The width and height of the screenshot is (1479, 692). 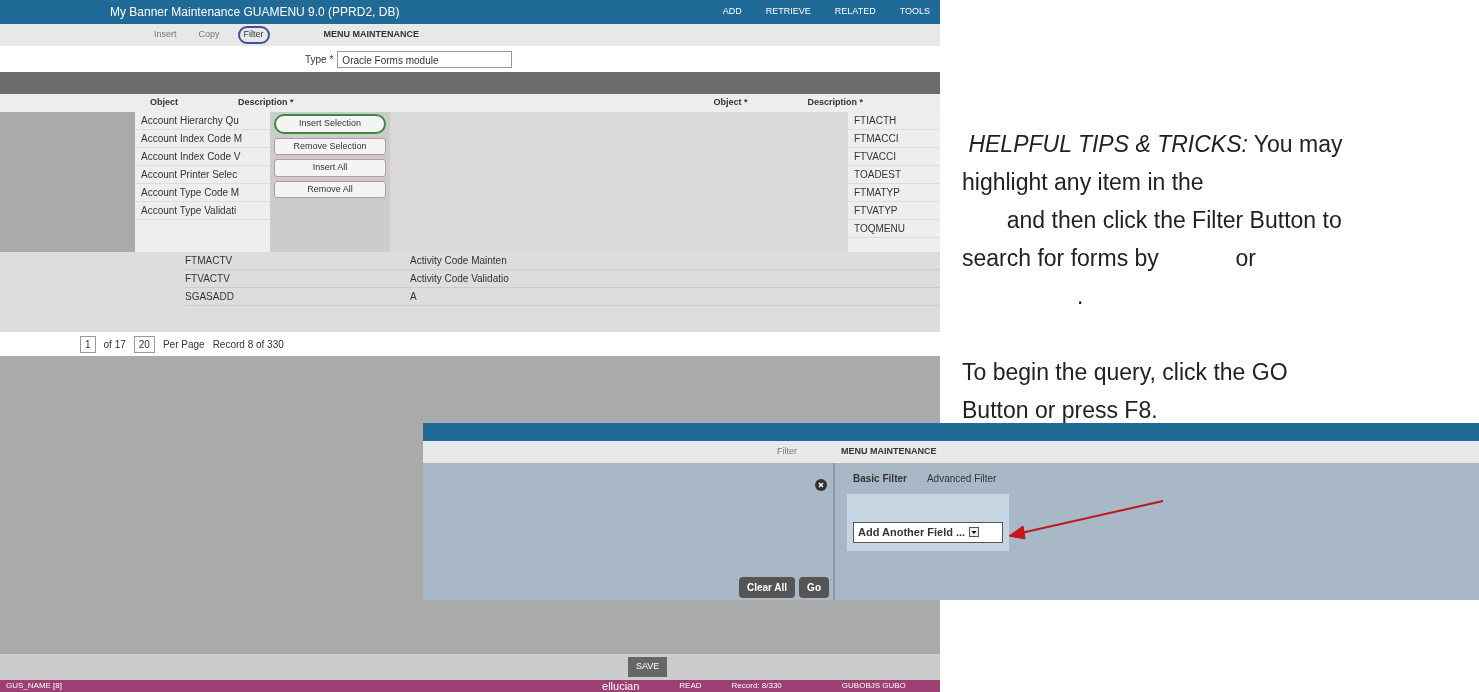 What do you see at coordinates (690, 686) in the screenshot?
I see `status-mode: READ` at bounding box center [690, 686].